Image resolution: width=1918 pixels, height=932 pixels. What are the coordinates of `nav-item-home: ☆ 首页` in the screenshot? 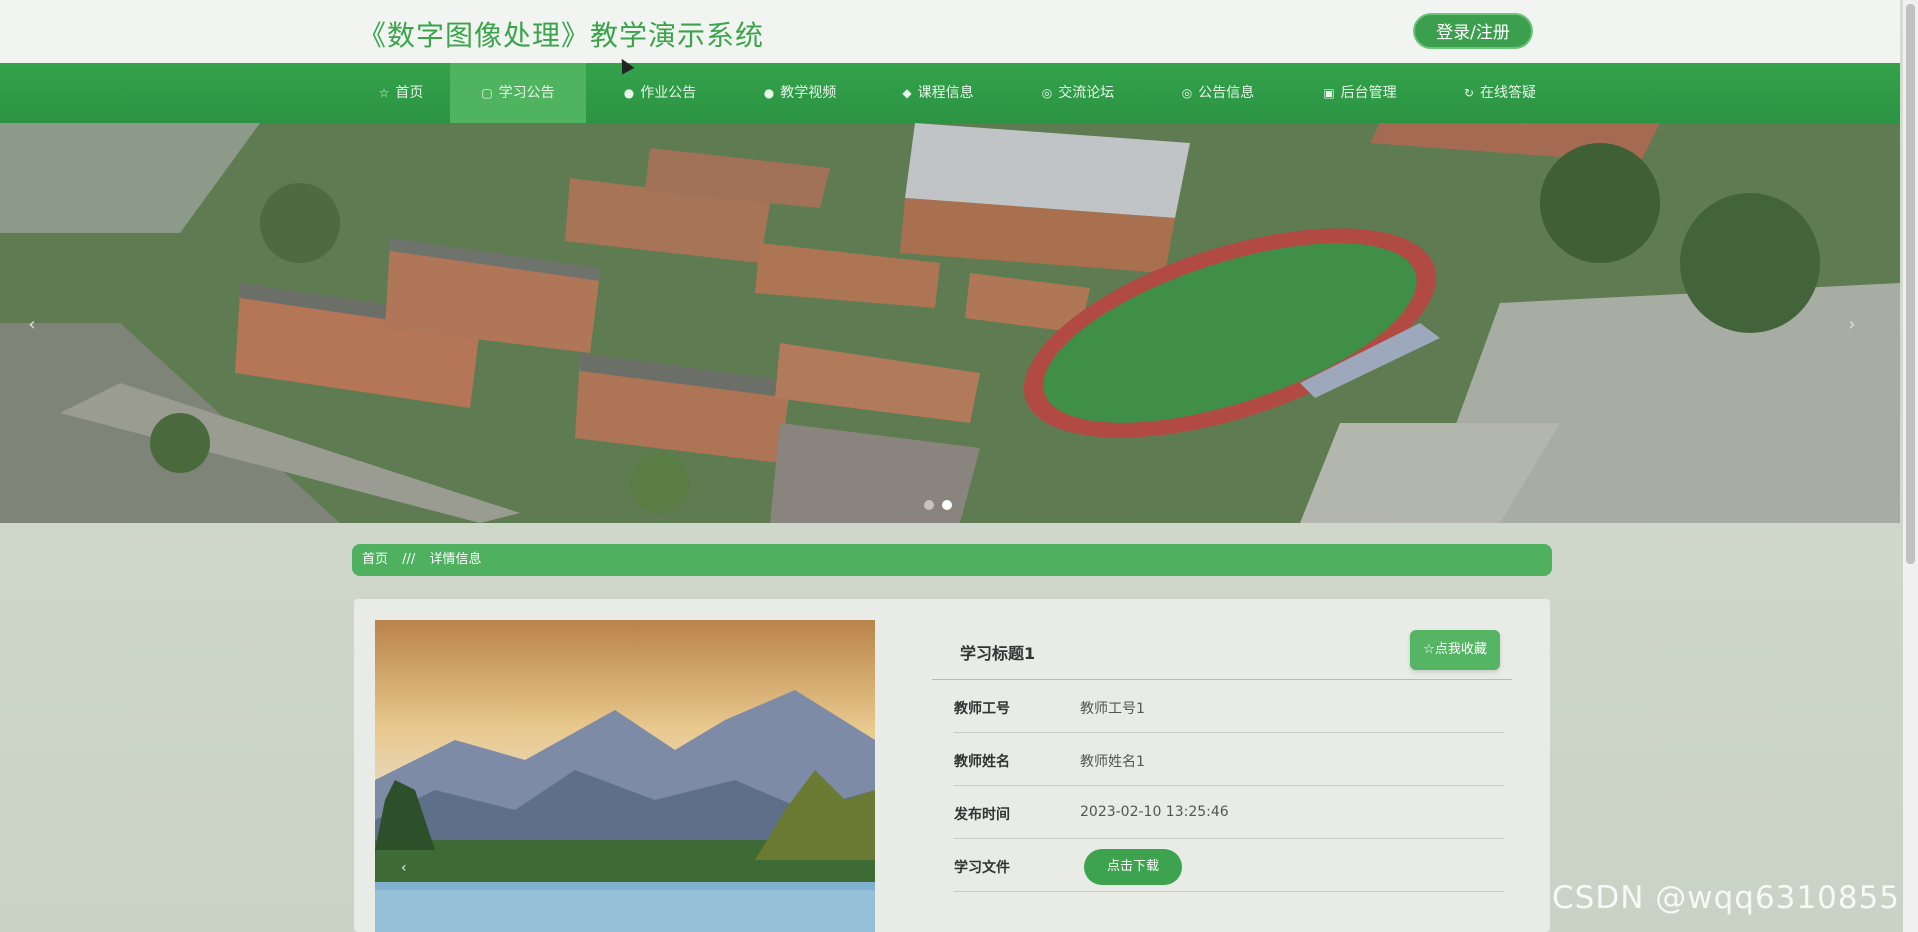 It's located at (401, 93).